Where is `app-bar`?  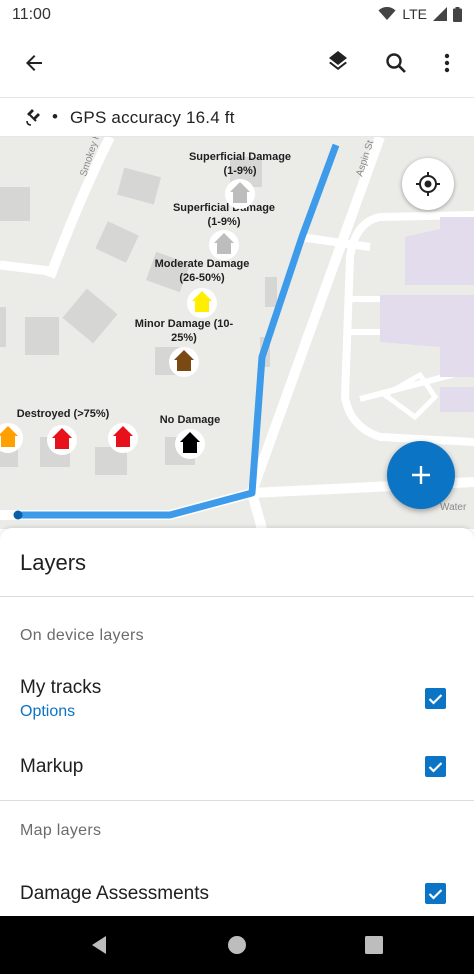
app-bar is located at coordinates (237, 63).